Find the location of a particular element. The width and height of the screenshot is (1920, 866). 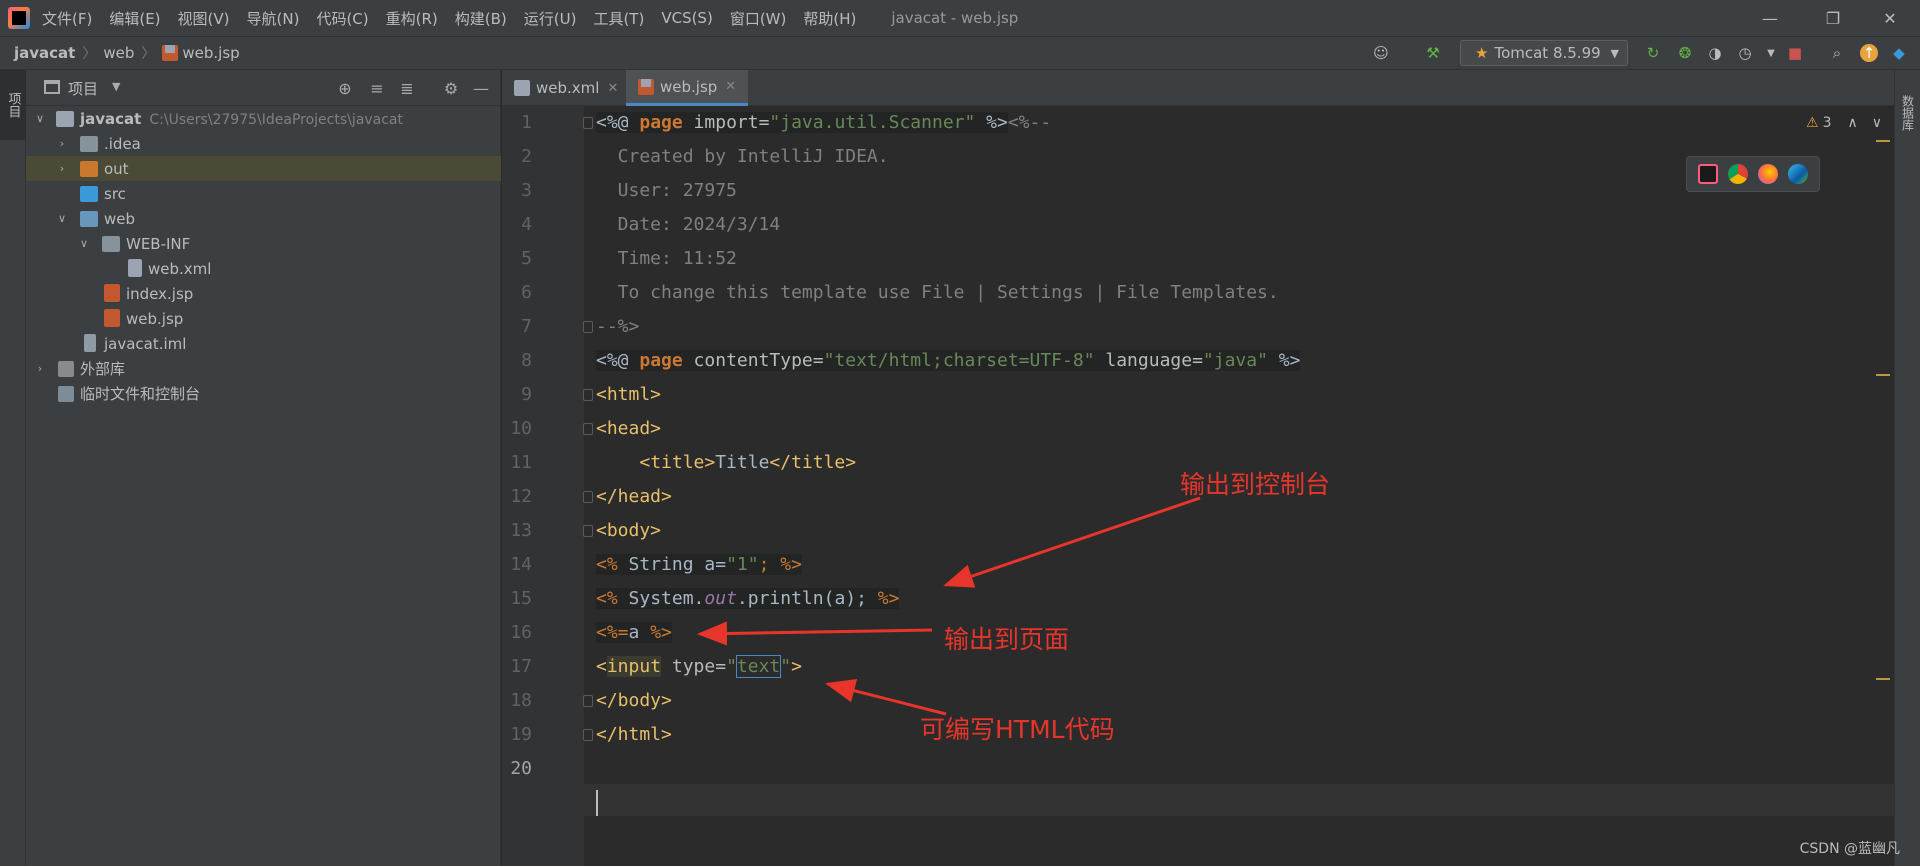

tree-item-out: › out is located at coordinates (263, 168).